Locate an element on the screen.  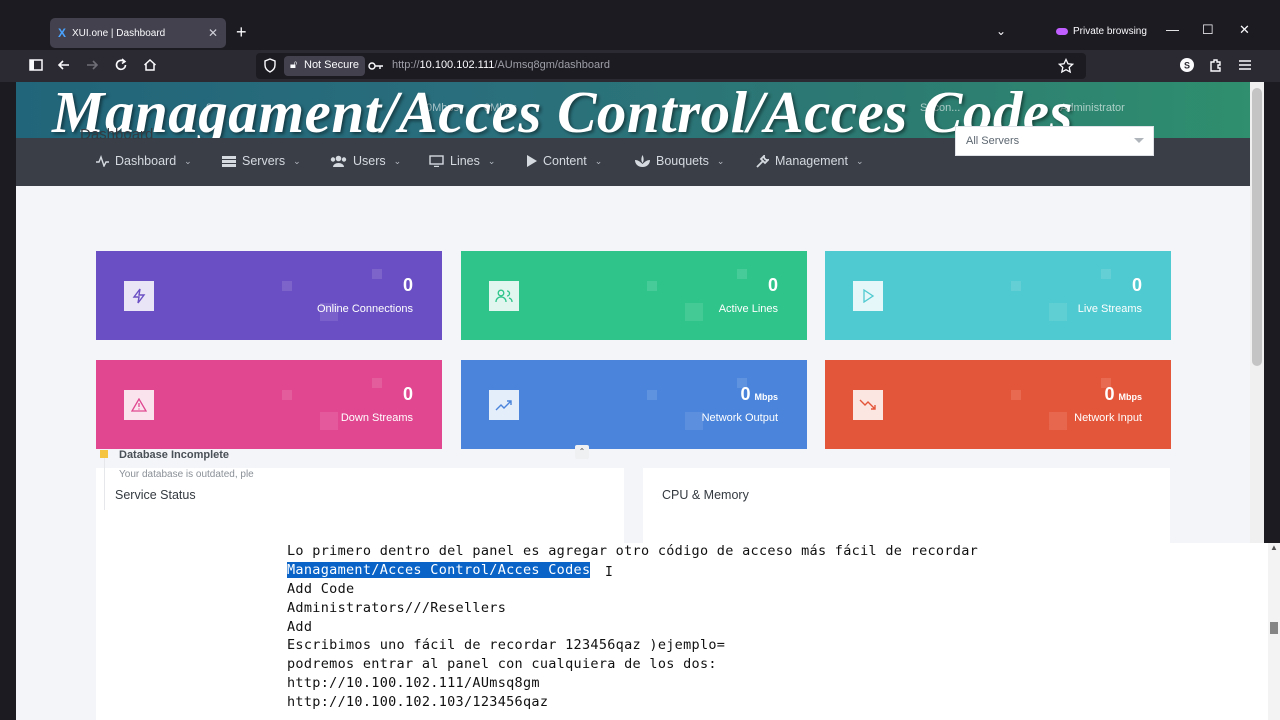
stat-value: 0 Mbps is located at coordinates (759, 394).